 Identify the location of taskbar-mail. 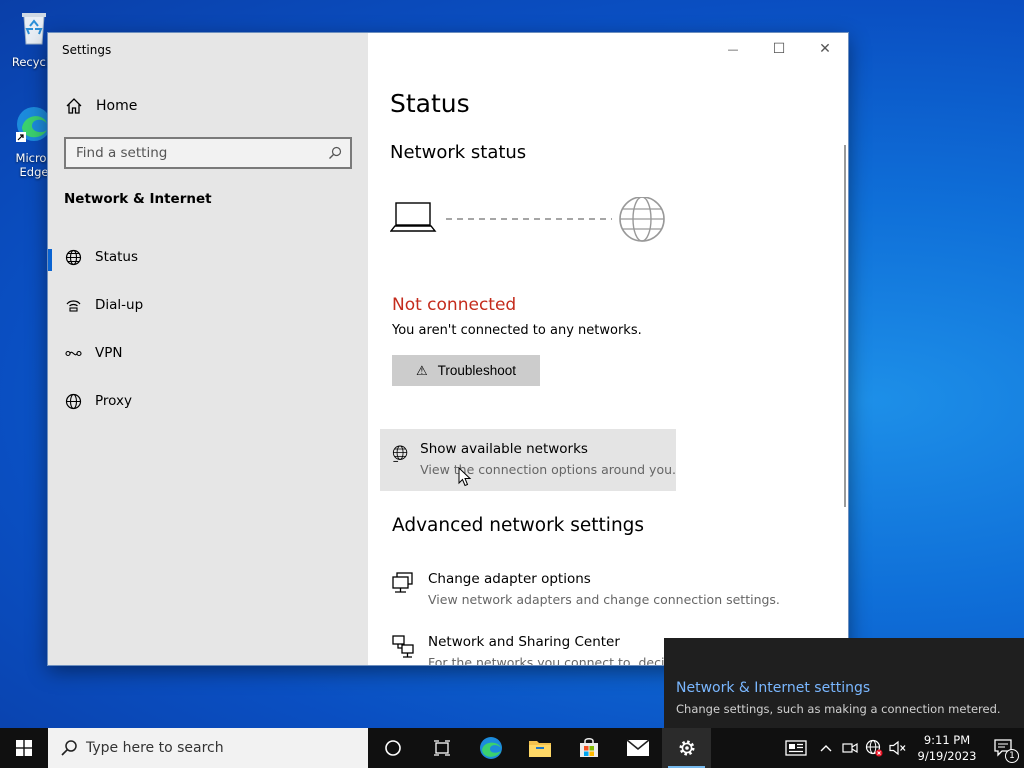
(637, 748).